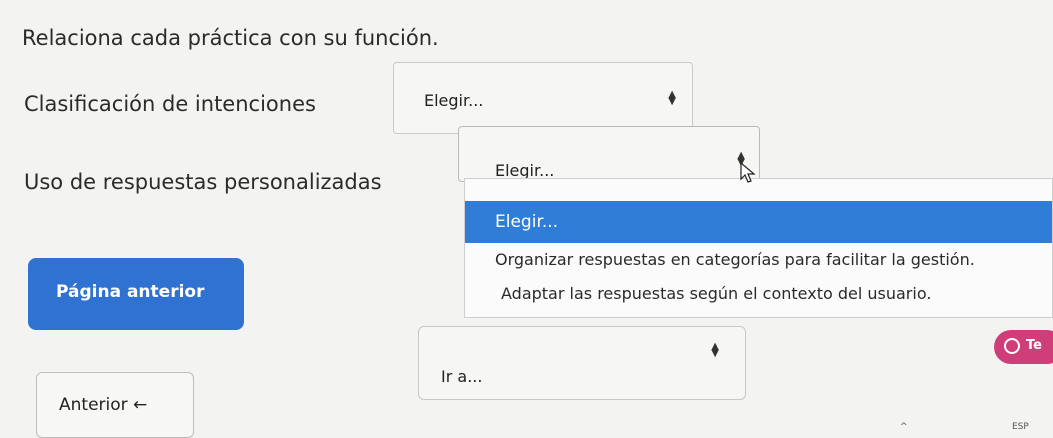 This screenshot has width=1053, height=438. I want to click on row-label-personalized-responses: Uso de respuestas personalizadas, so click(203, 182).